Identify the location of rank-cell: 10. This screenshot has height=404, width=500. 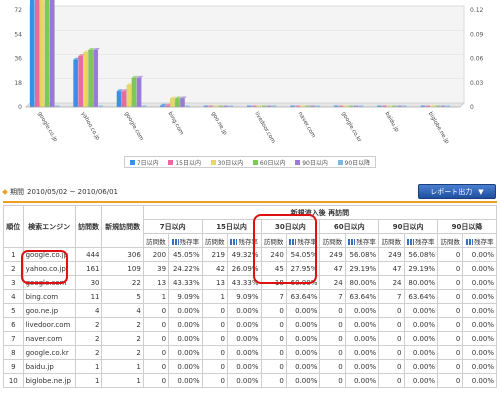
(13, 380).